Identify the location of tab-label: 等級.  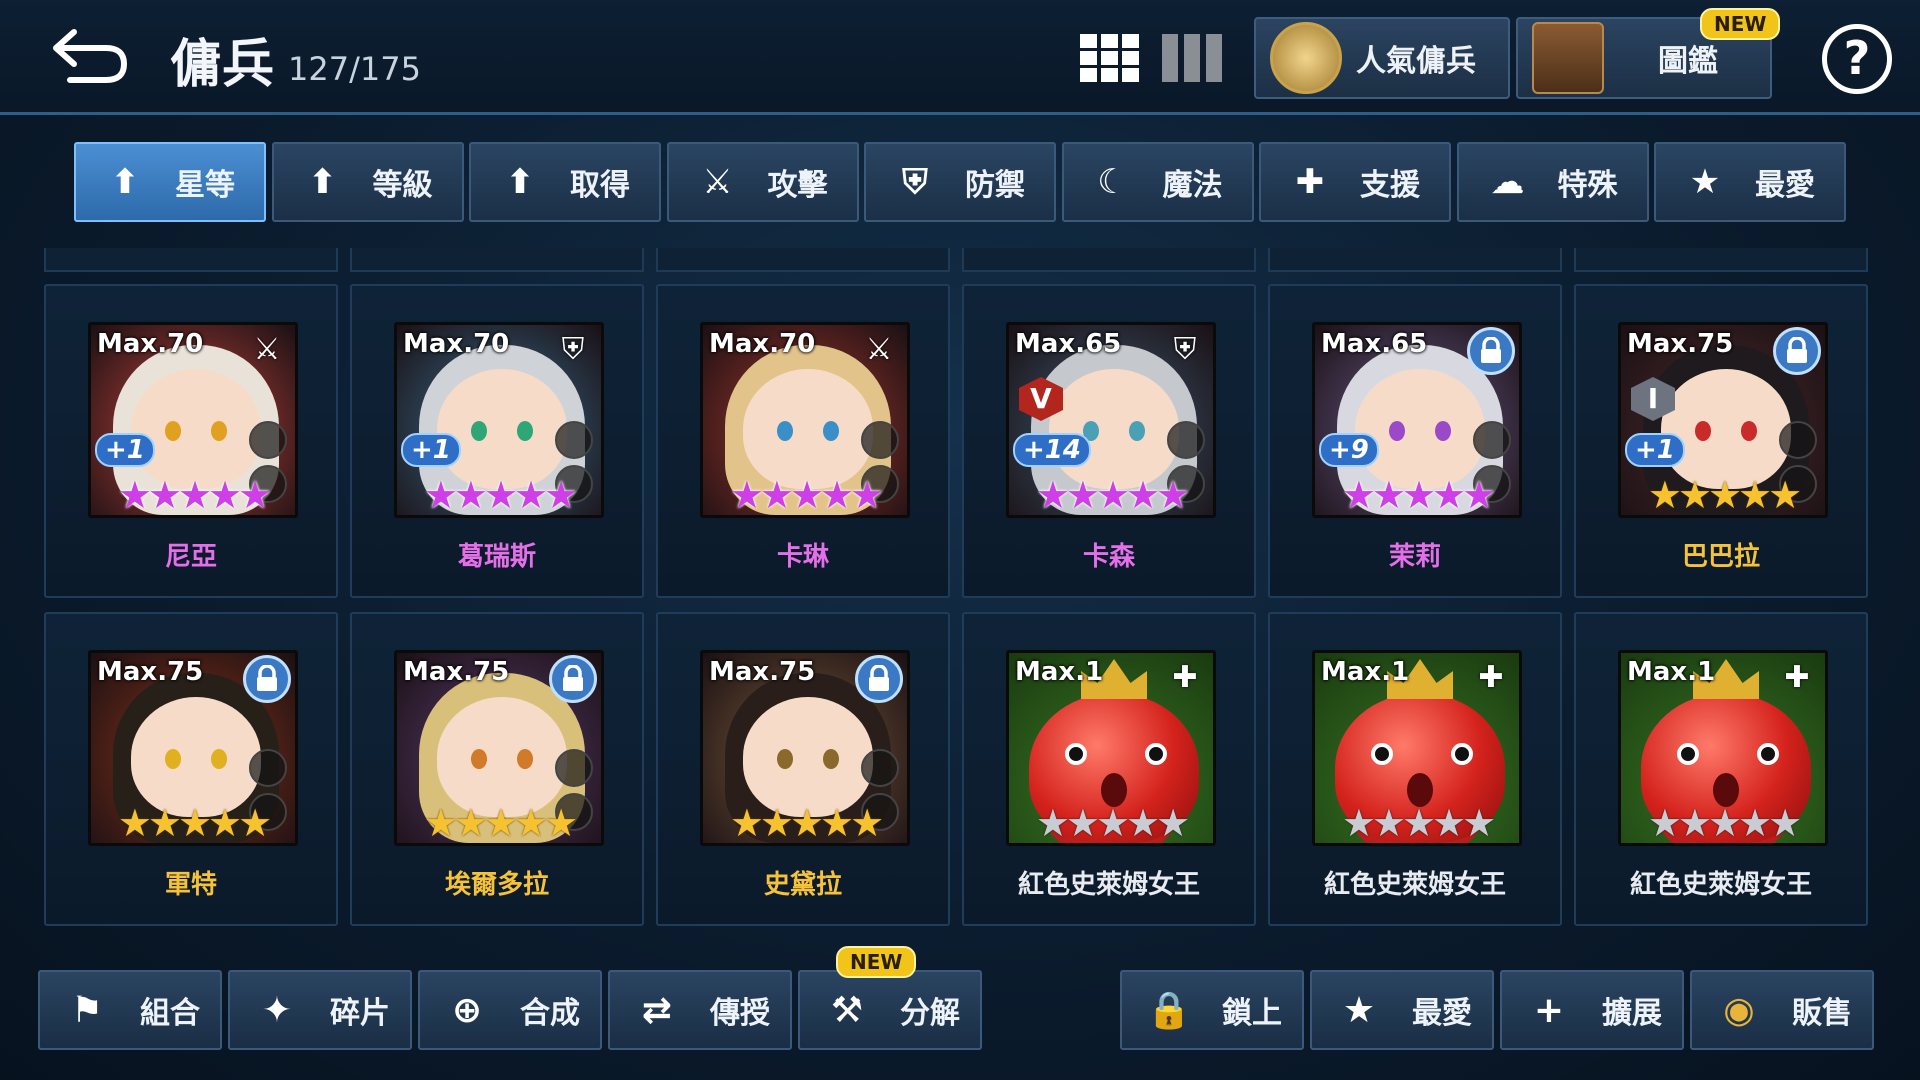
(402, 185).